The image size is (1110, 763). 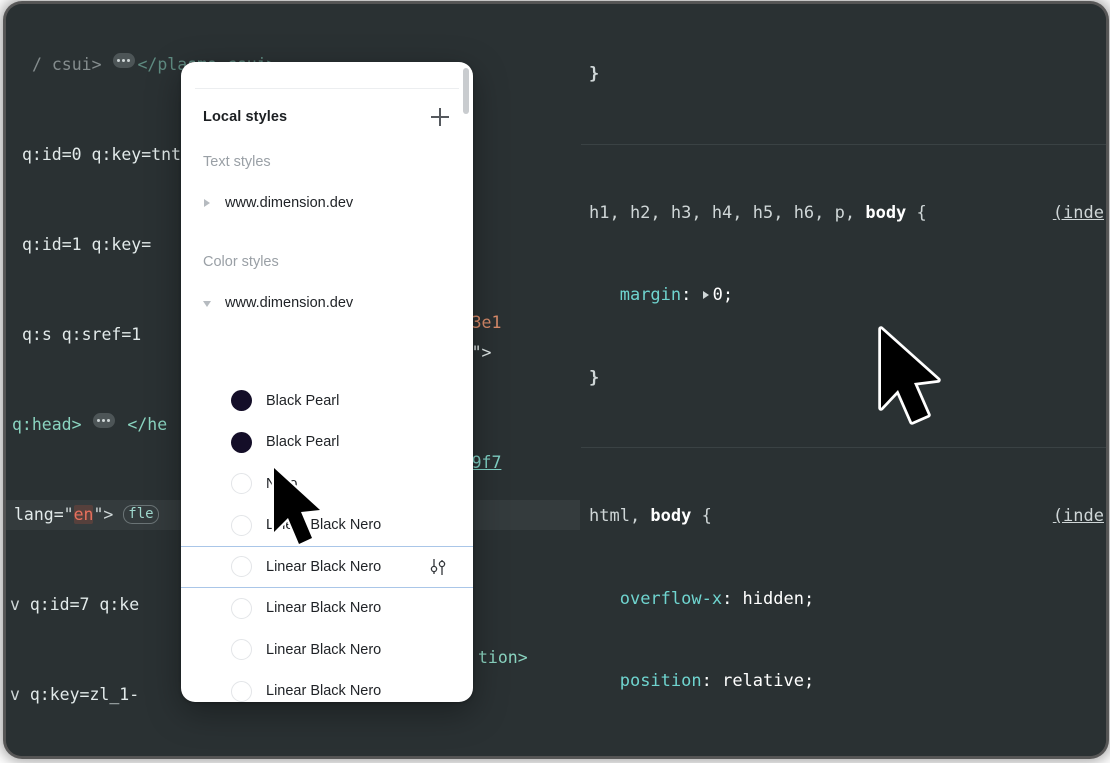 What do you see at coordinates (439, 567) in the screenshot?
I see `sliders-adjust-icon` at bounding box center [439, 567].